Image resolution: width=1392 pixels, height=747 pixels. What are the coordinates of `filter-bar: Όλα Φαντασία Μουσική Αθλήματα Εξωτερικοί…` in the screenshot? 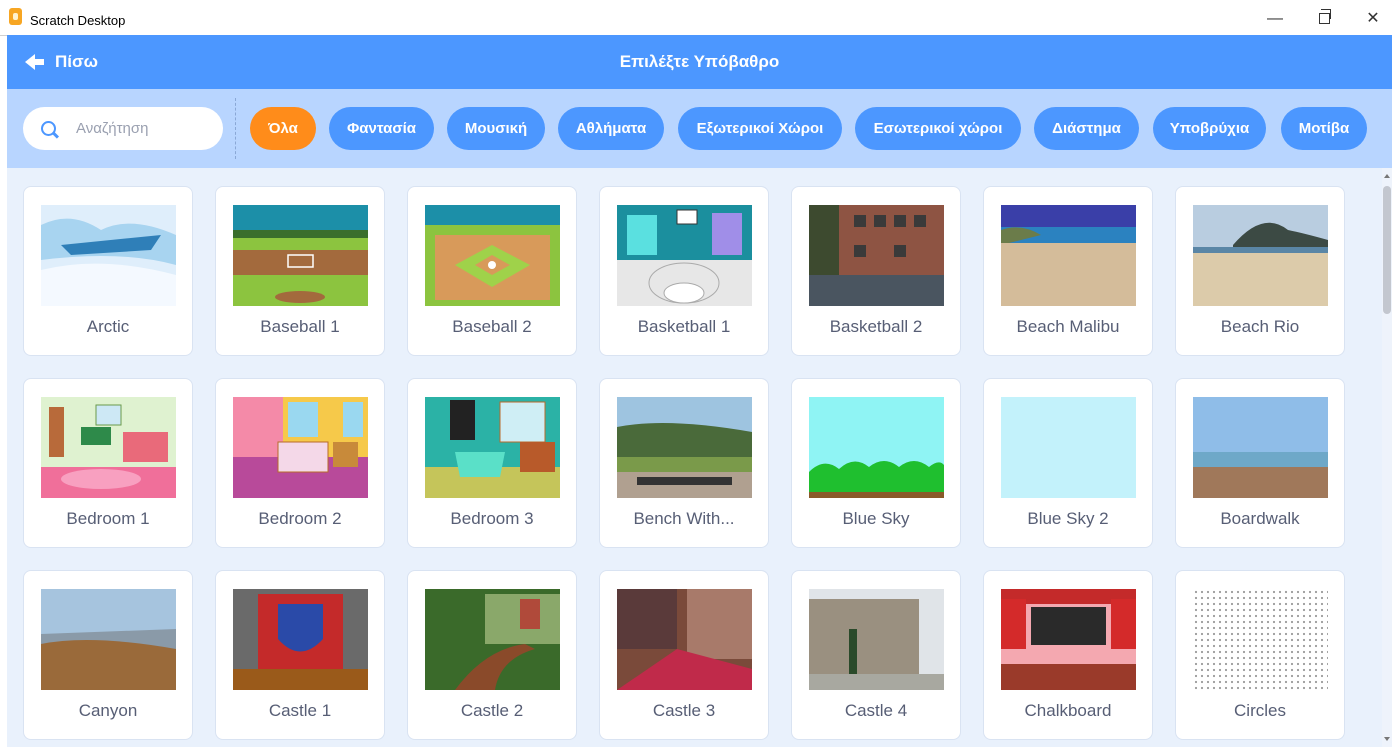 It's located at (699, 128).